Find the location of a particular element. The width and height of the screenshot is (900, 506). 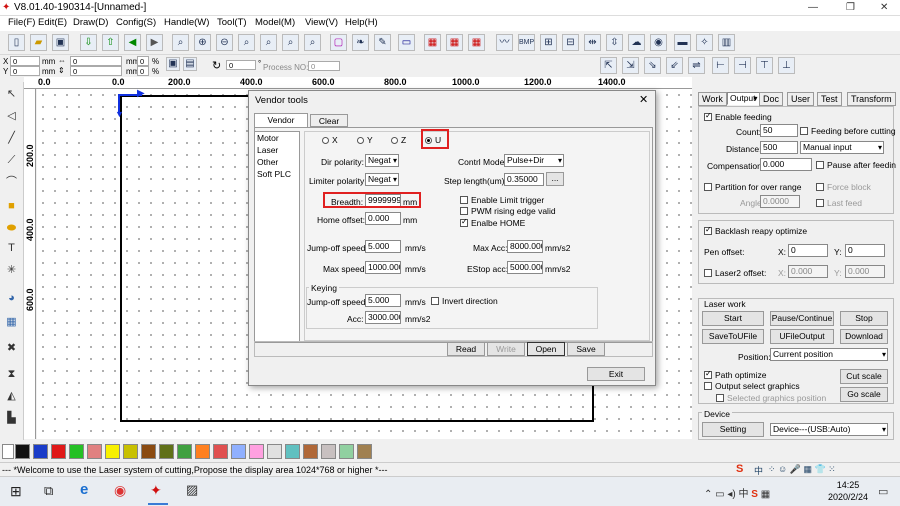

enable-feeding-checkbox: Enable feeding is located at coordinates (738, 116).